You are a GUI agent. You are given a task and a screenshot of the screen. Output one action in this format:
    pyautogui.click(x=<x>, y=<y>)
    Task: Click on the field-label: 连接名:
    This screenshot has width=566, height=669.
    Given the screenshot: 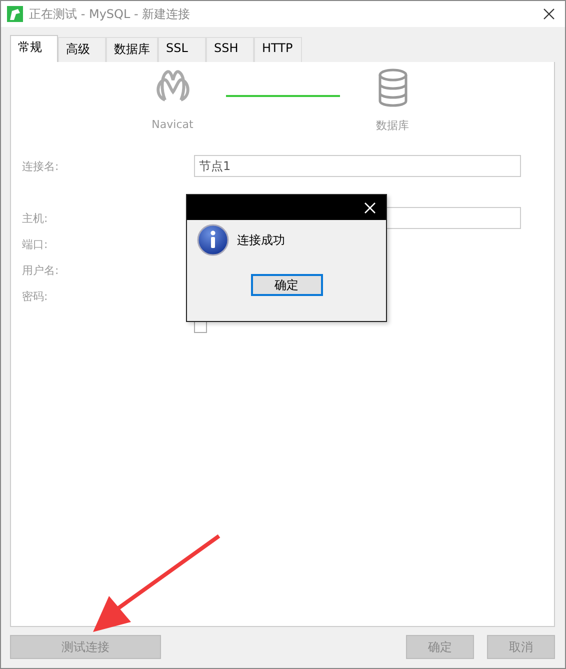 What is the action you would take?
    pyautogui.click(x=41, y=166)
    